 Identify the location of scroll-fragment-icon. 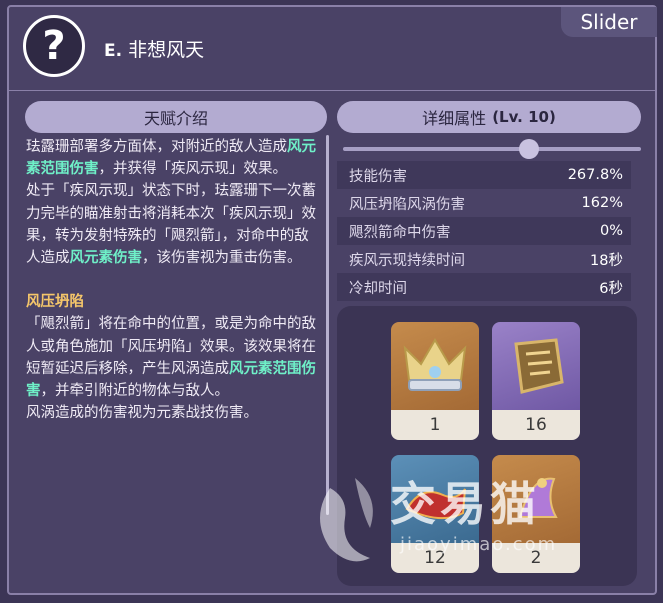
(536, 366).